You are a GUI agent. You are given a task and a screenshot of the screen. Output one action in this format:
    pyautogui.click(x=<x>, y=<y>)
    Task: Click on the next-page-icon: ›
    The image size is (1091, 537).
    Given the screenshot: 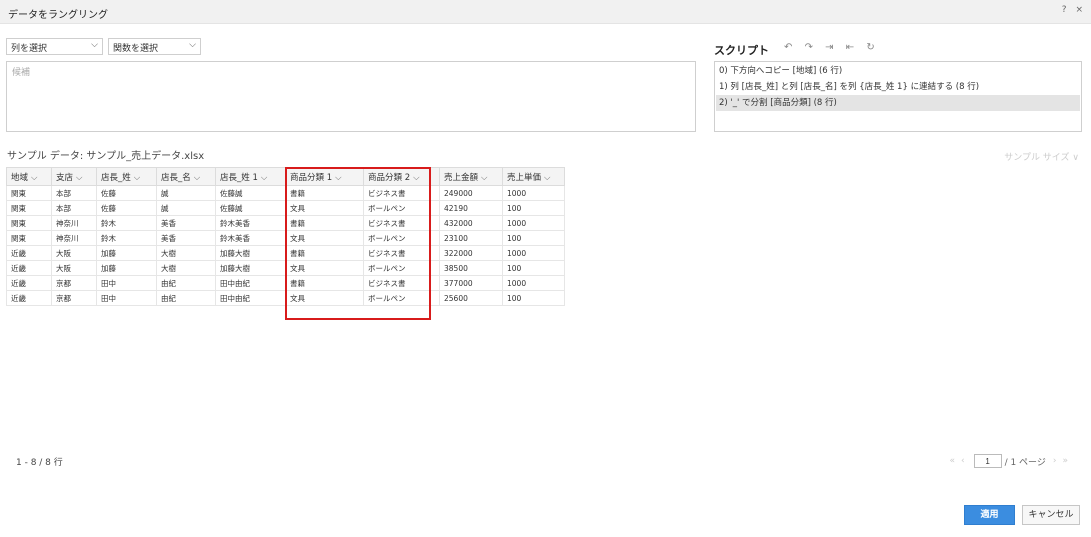 What is the action you would take?
    pyautogui.click(x=1055, y=461)
    